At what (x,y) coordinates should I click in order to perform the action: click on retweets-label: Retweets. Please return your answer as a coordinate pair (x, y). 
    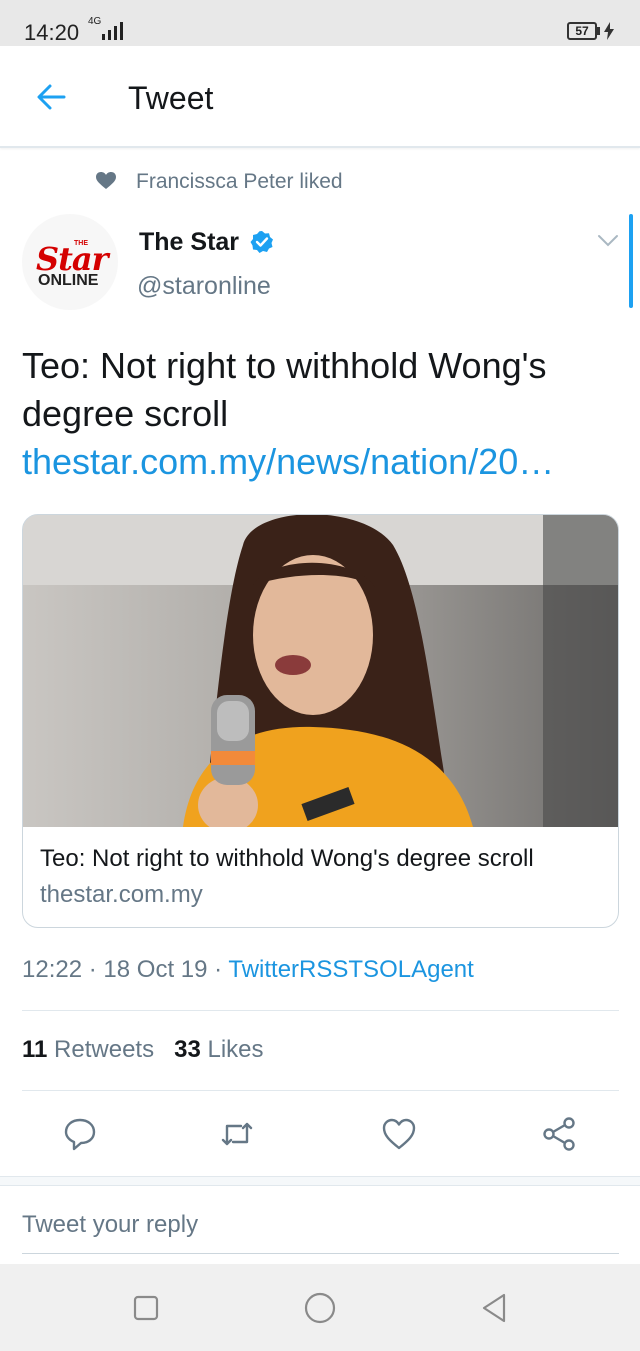
    Looking at the image, I should click on (104, 1049).